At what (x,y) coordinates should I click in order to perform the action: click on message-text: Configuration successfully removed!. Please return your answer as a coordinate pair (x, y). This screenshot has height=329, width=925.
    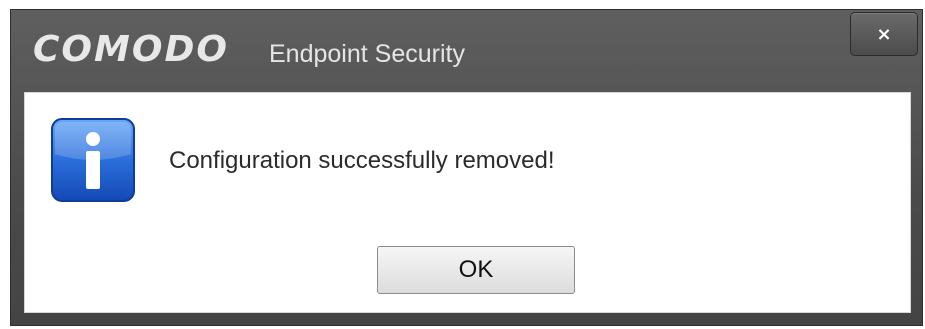
    Looking at the image, I should click on (362, 160).